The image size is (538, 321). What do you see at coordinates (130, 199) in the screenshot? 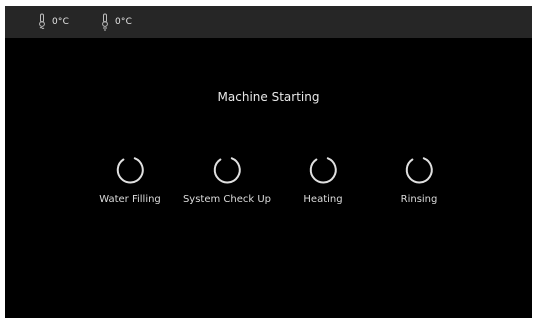
I see `step-label: Water Filling` at bounding box center [130, 199].